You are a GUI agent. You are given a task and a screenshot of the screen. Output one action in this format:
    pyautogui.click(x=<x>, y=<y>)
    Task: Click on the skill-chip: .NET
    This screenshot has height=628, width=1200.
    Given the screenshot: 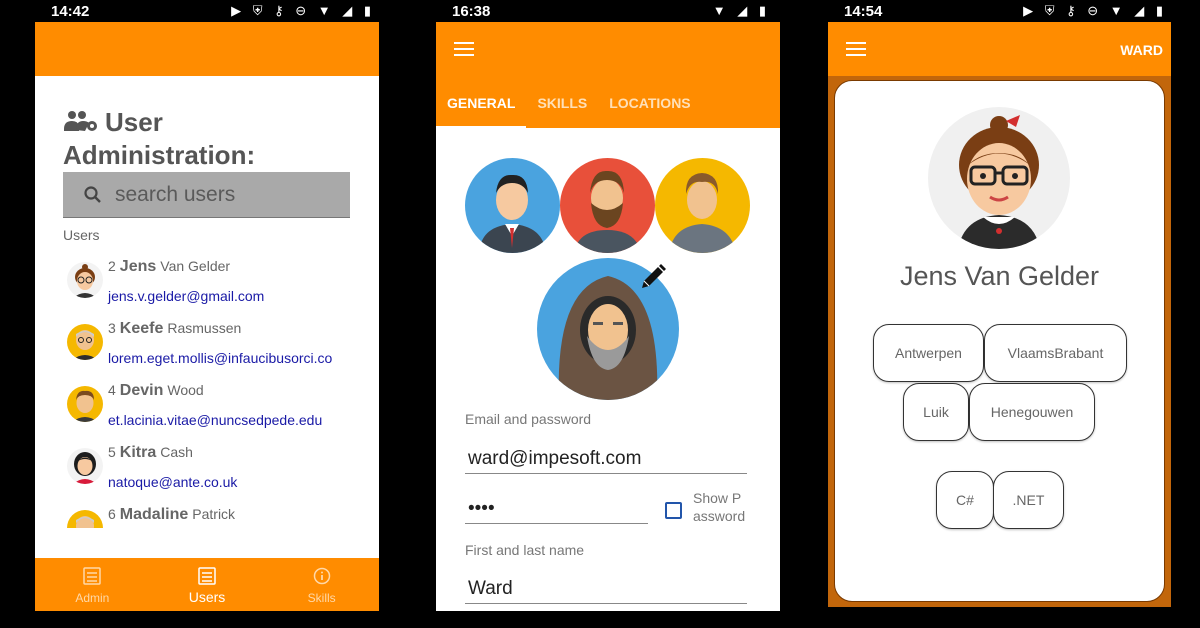 What is the action you would take?
    pyautogui.click(x=1028, y=500)
    